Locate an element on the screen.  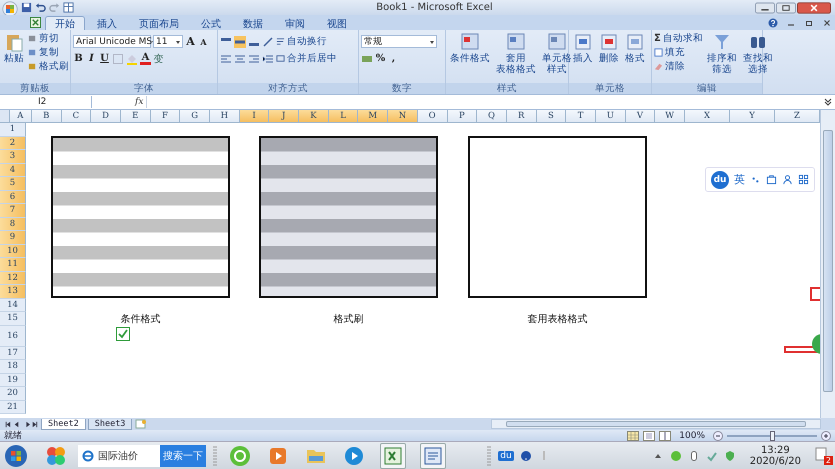
column-header: L is located at coordinates (343, 116).